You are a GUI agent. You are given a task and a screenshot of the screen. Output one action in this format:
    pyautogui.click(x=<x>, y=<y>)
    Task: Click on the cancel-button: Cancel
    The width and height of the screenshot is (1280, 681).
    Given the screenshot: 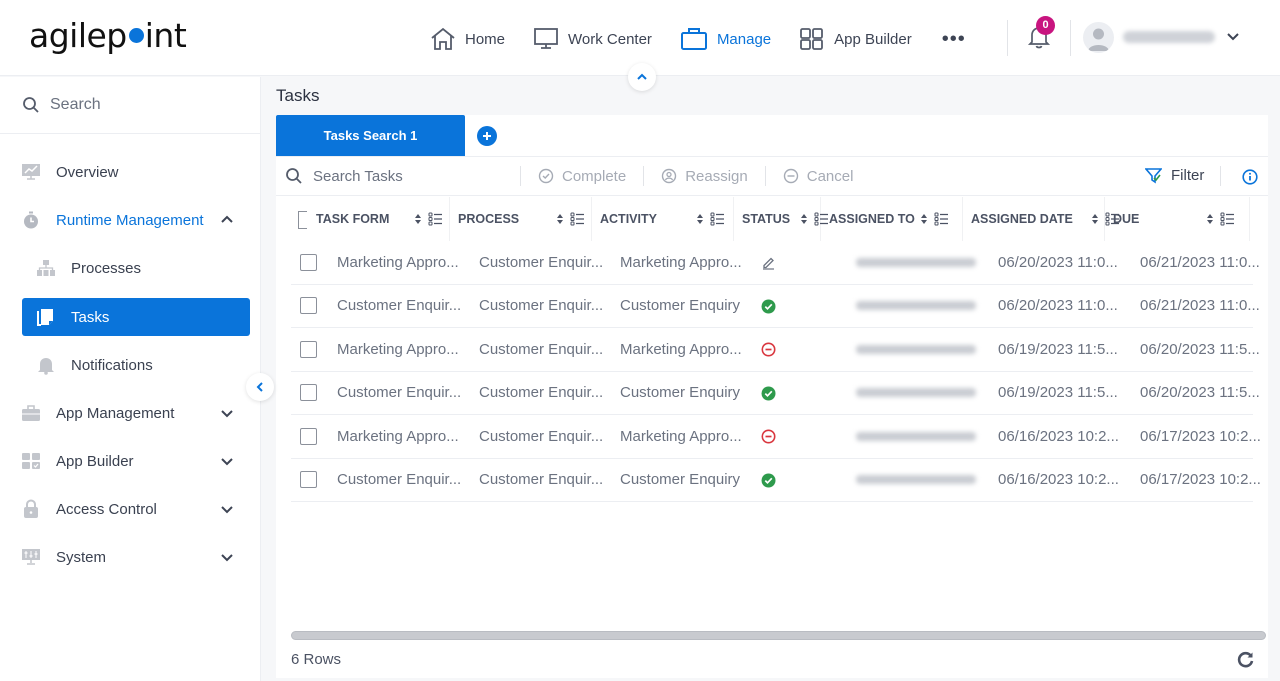 What is the action you would take?
    pyautogui.click(x=818, y=176)
    